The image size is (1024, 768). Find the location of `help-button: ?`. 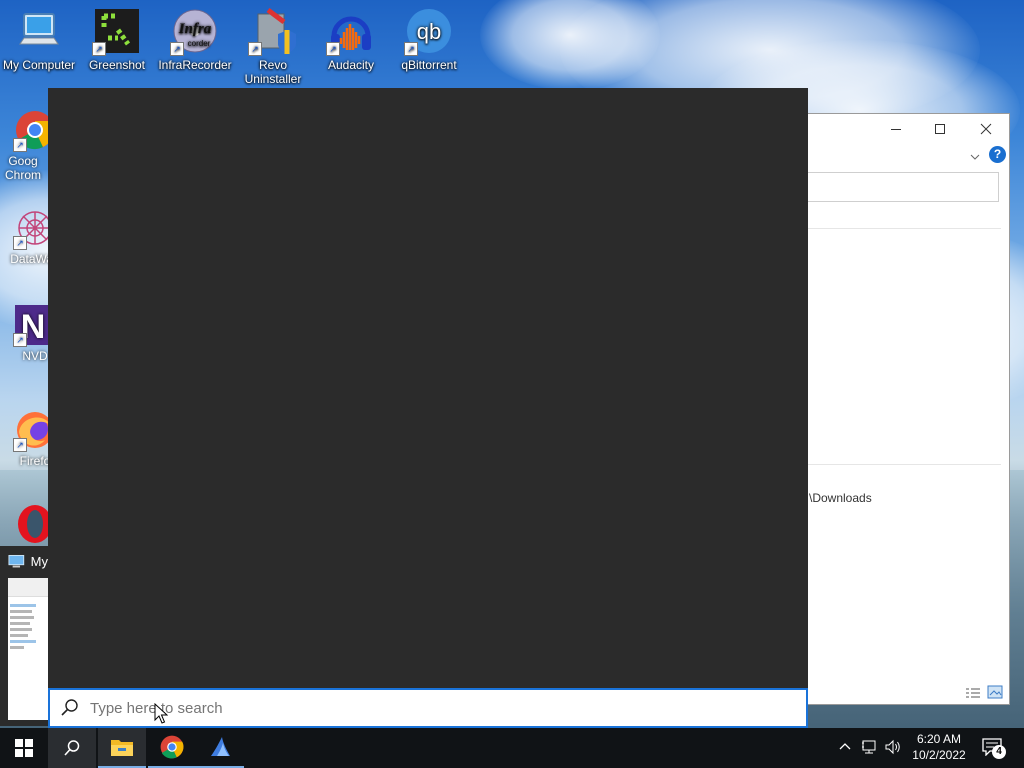

help-button: ? is located at coordinates (997, 154).